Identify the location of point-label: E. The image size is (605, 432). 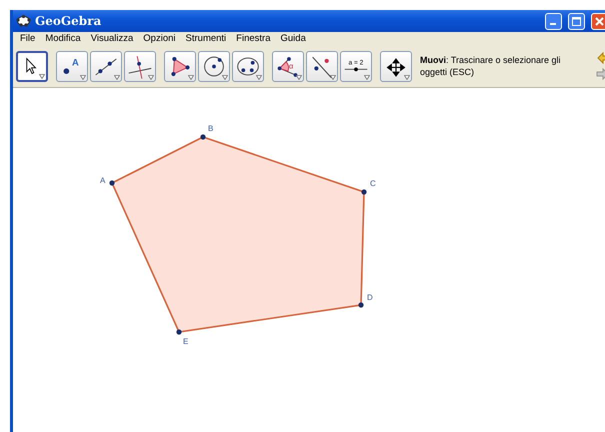
(185, 341).